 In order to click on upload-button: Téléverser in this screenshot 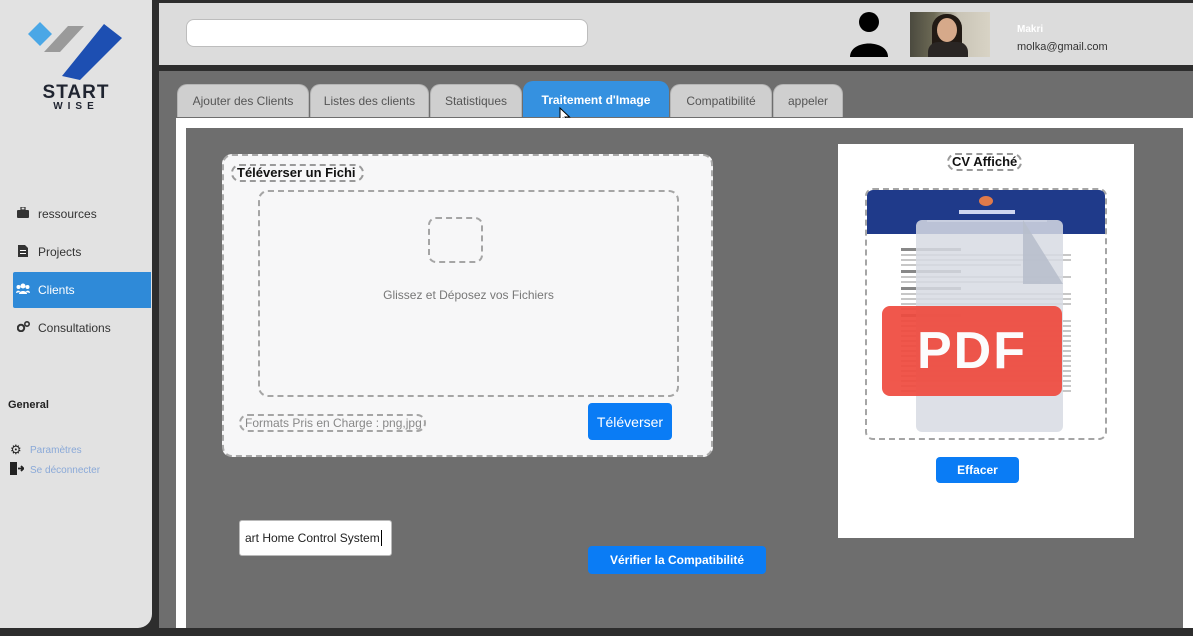, I will do `click(630, 421)`.